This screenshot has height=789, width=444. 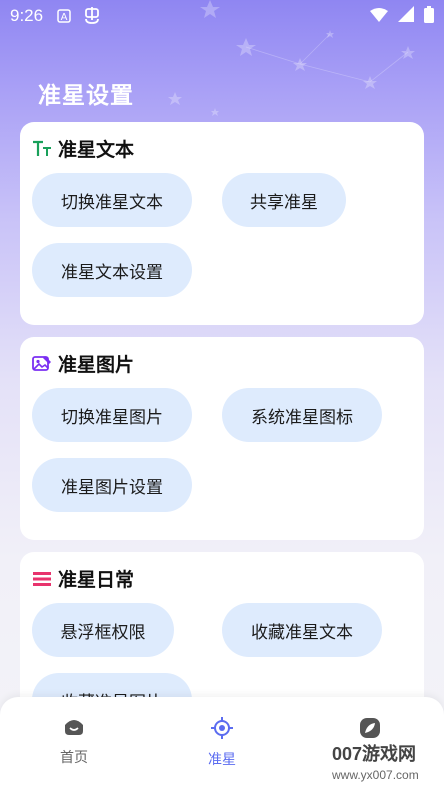 I want to click on card-header: 准星文本, so click(x=83, y=148).